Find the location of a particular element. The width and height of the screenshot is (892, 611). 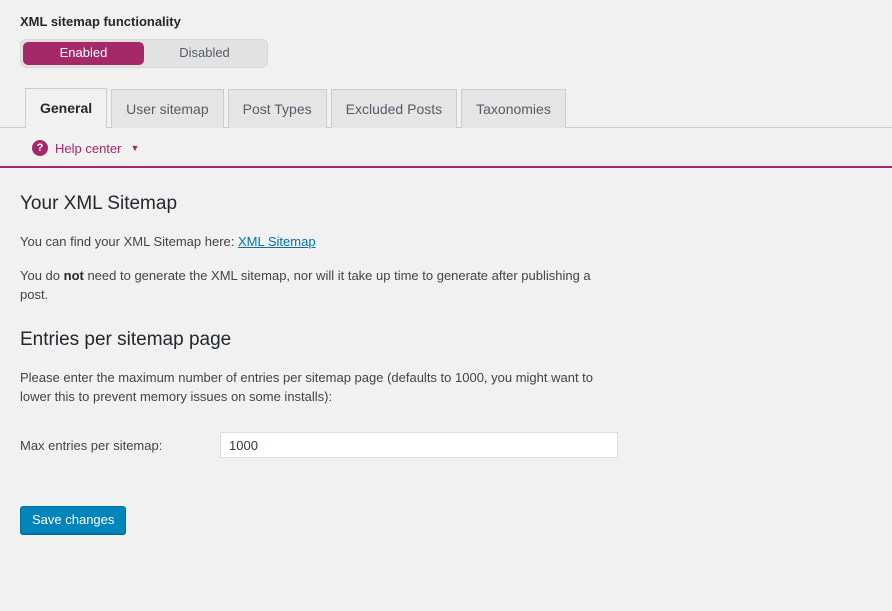

toggle-option-disabled: Disabled is located at coordinates (204, 53).